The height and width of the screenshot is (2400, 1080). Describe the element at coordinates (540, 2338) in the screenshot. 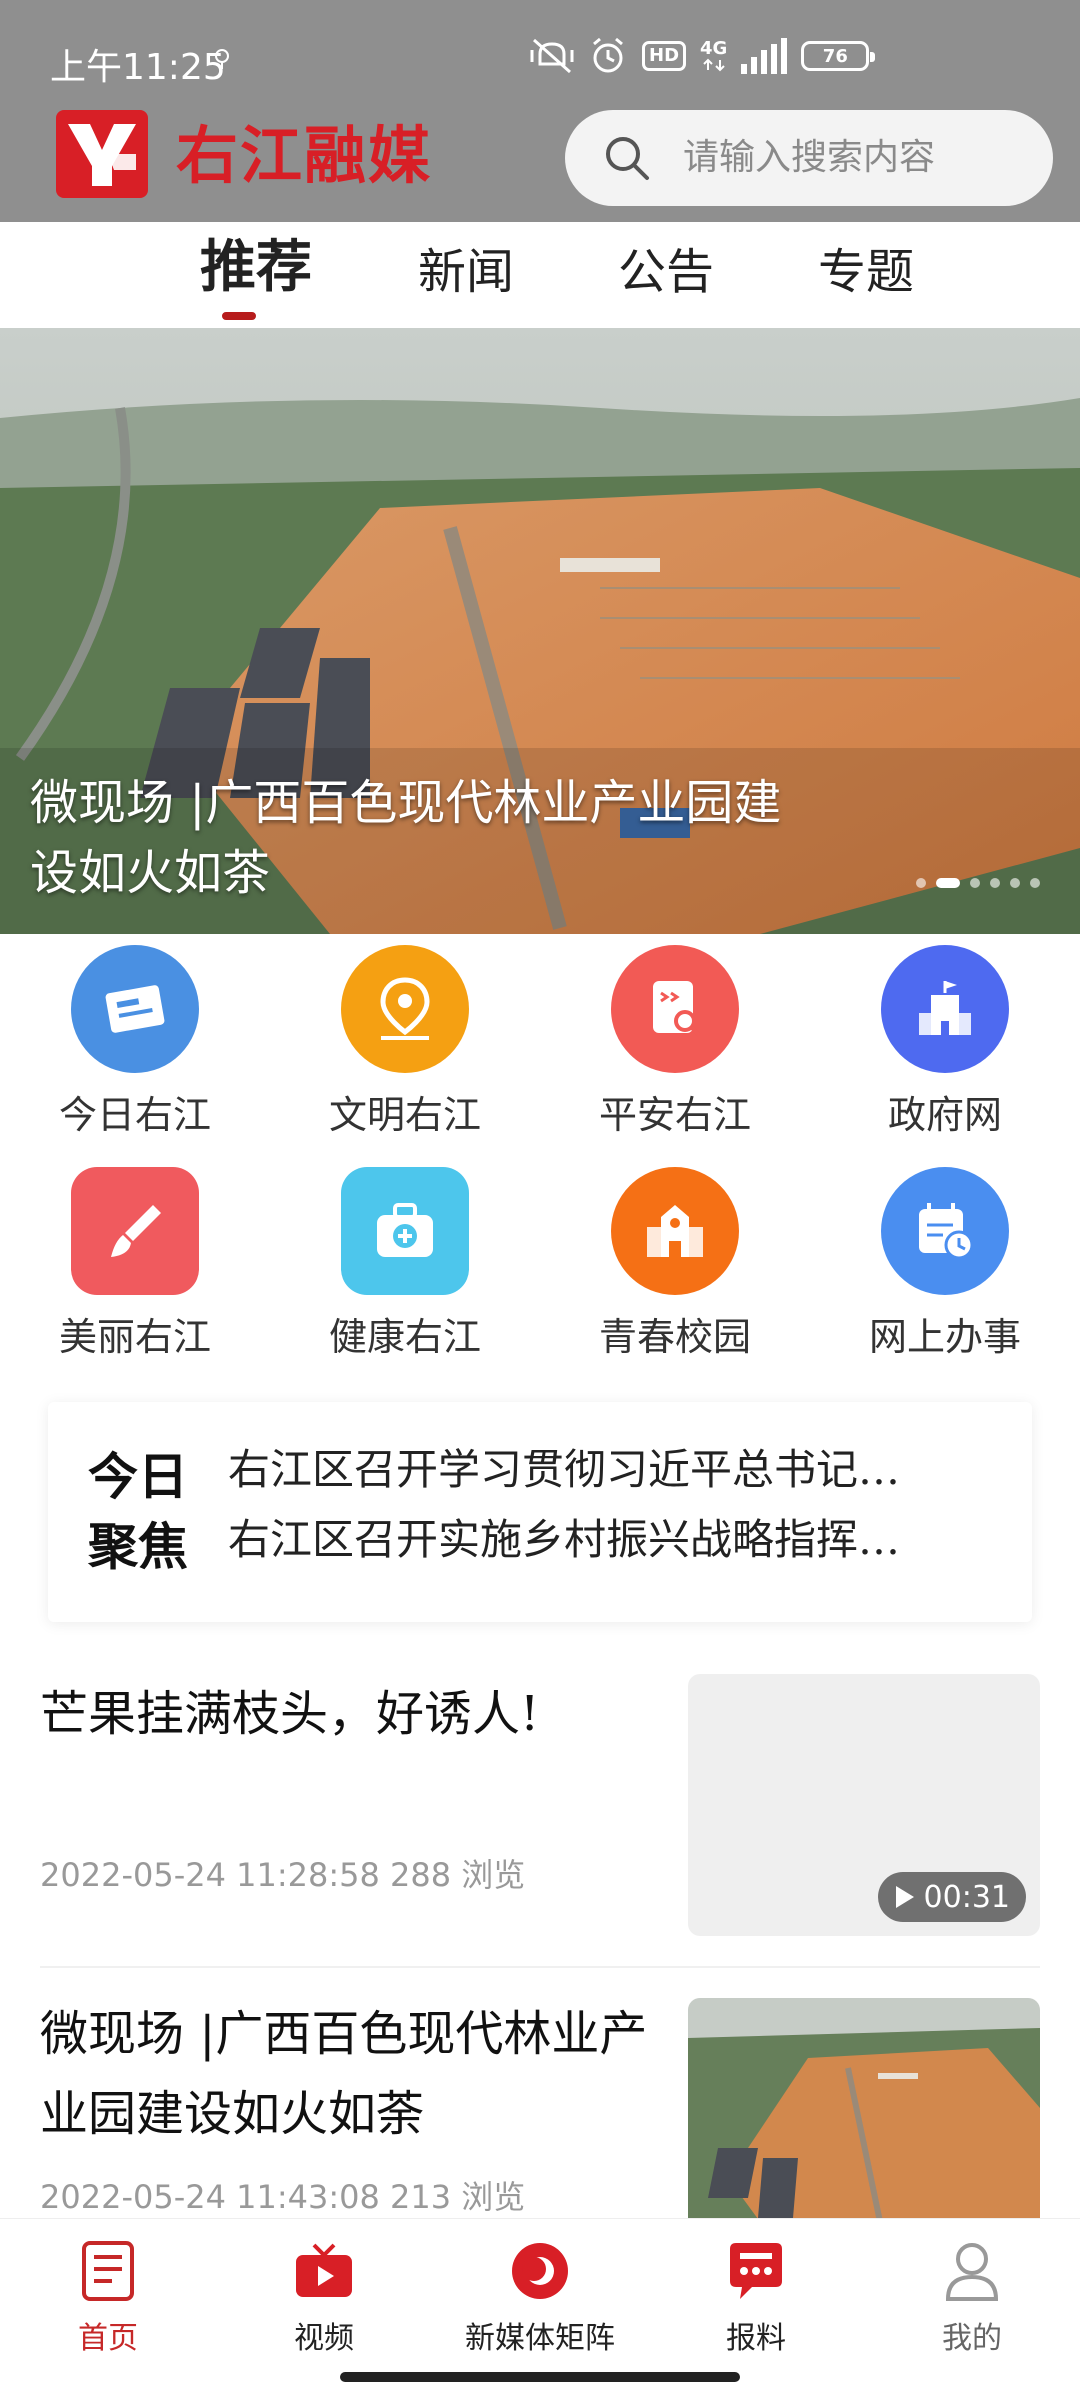

I see `nav-label: 新媒体矩阵` at that location.